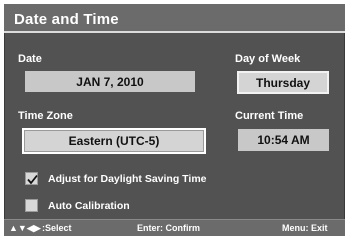 Image resolution: width=350 pixels, height=241 pixels. What do you see at coordinates (45, 116) in the screenshot?
I see `time-zone-label: Time Zone` at bounding box center [45, 116].